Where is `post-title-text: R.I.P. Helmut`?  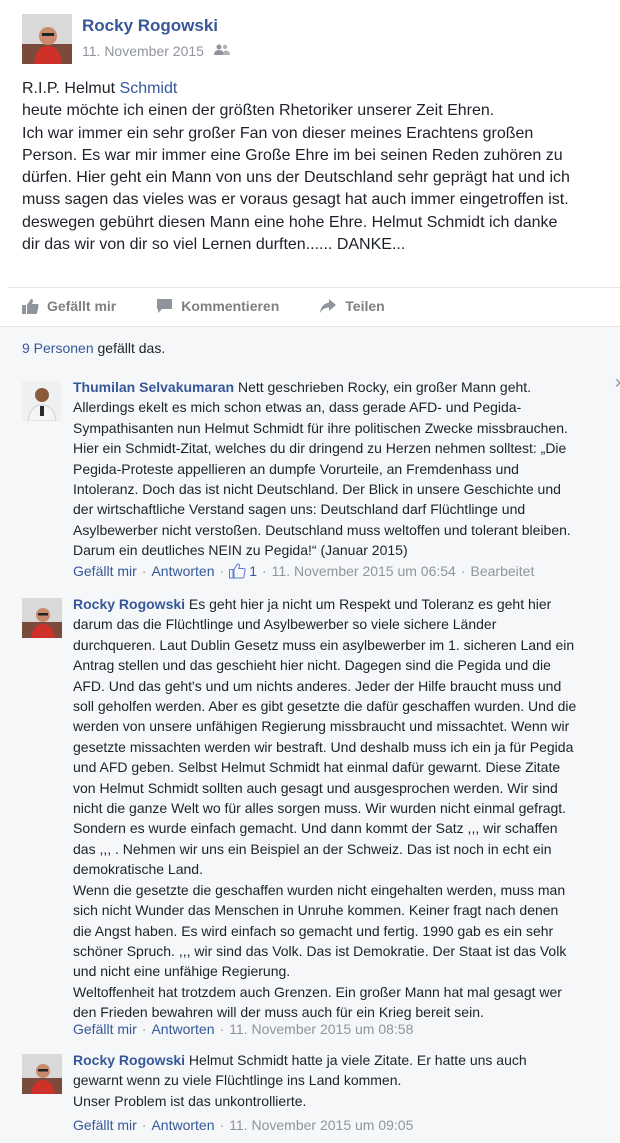
post-title-text: R.I.P. Helmut is located at coordinates (71, 88).